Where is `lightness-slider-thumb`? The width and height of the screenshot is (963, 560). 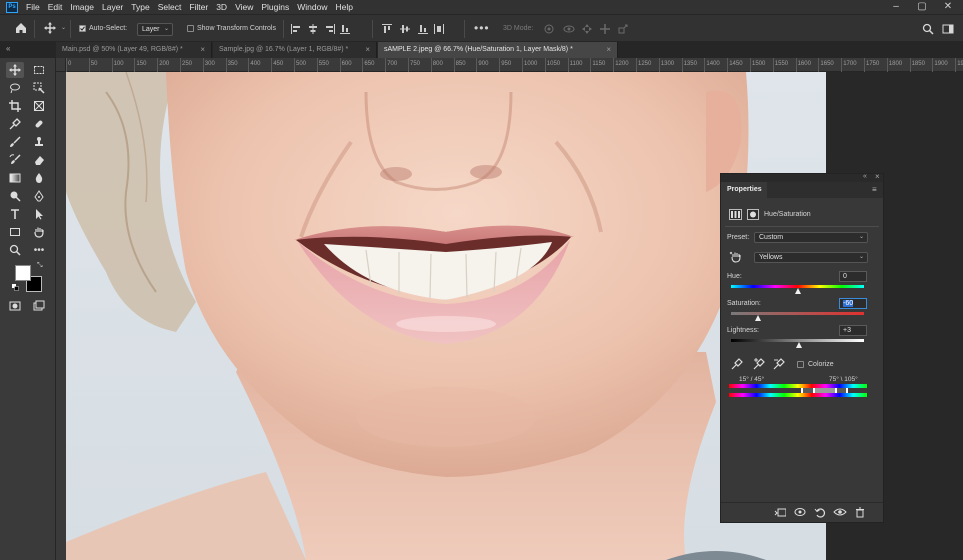 lightness-slider-thumb is located at coordinates (799, 345).